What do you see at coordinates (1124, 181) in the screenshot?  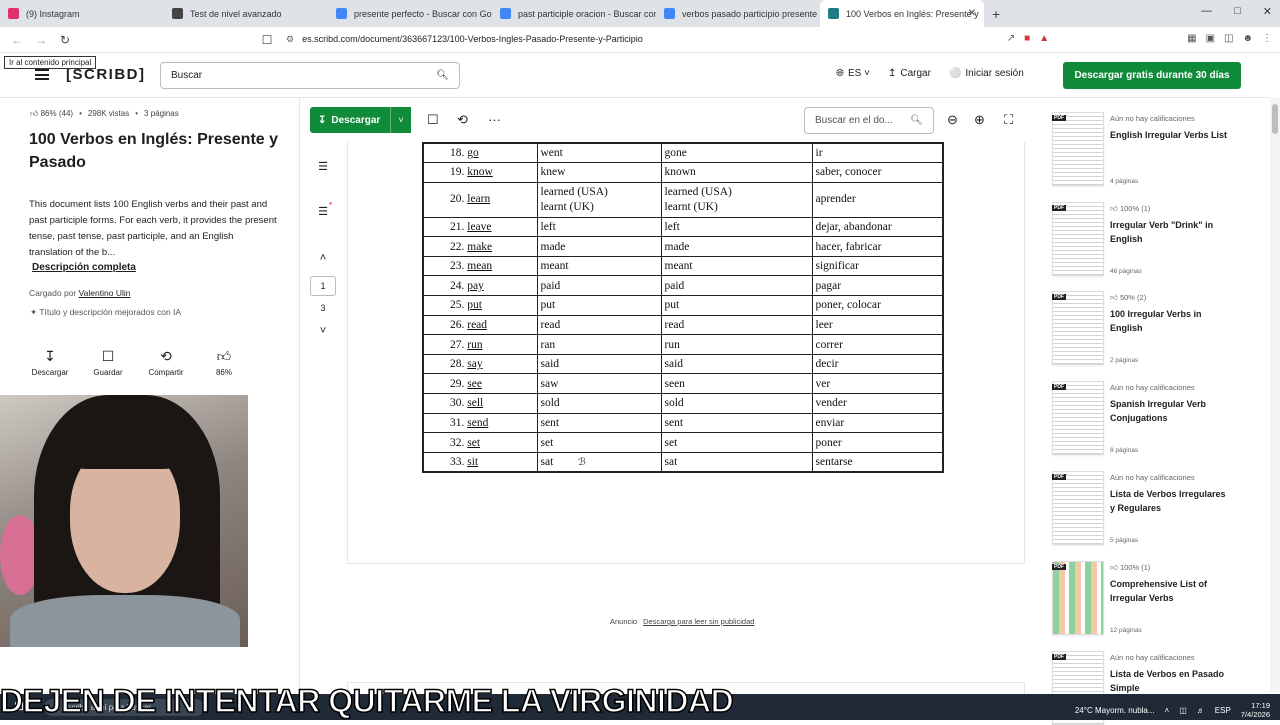 I see `recommendation-pages: 4 páginas` at bounding box center [1124, 181].